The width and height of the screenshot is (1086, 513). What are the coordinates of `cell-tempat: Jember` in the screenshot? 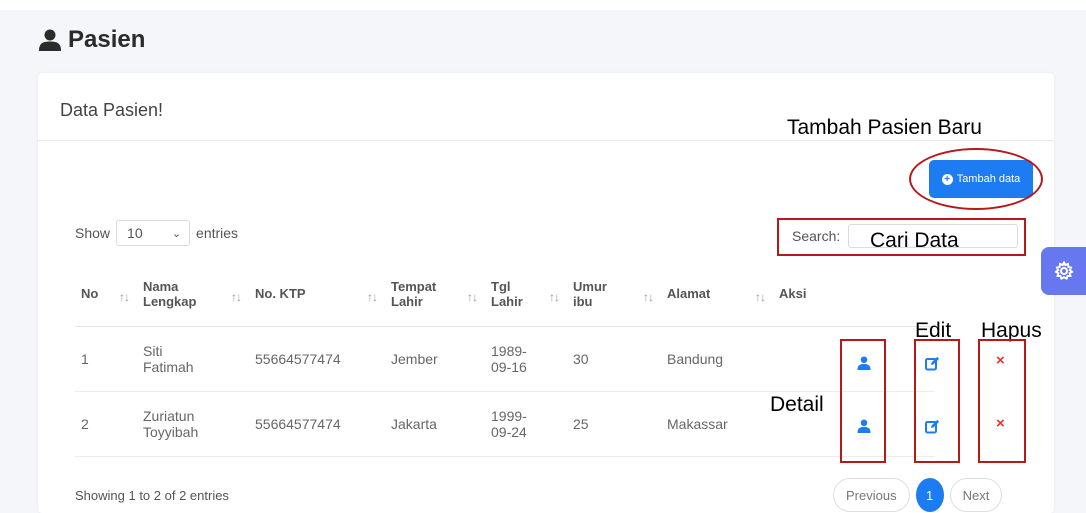 It's located at (435, 359).